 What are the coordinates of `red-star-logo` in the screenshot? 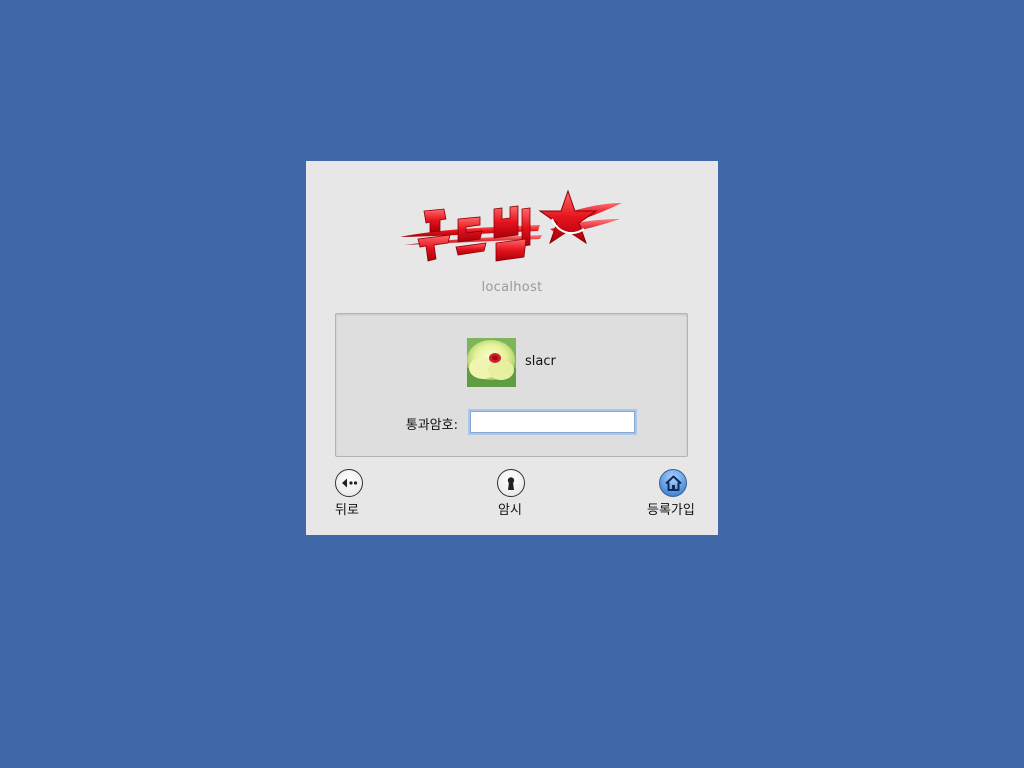 It's located at (511, 225).